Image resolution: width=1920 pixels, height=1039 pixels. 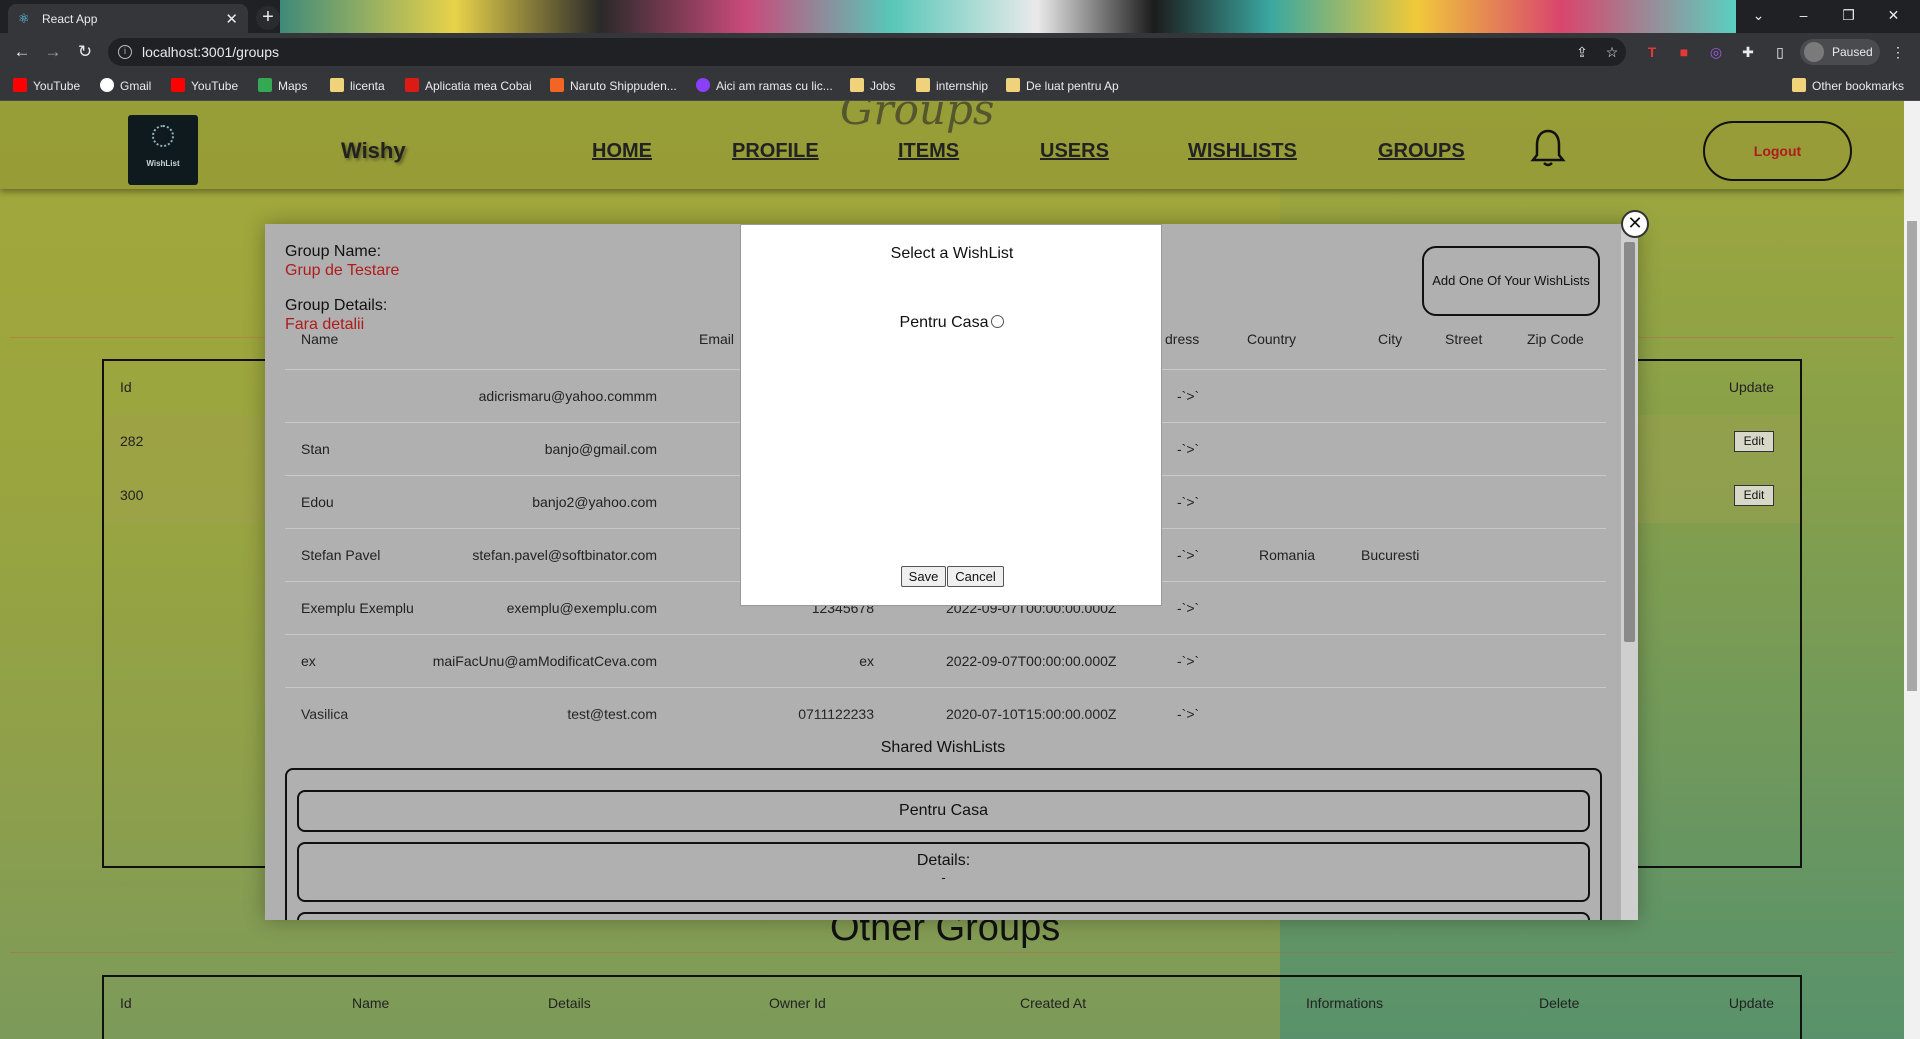 I want to click on bookmark-maps: Maps, so click(x=282, y=86).